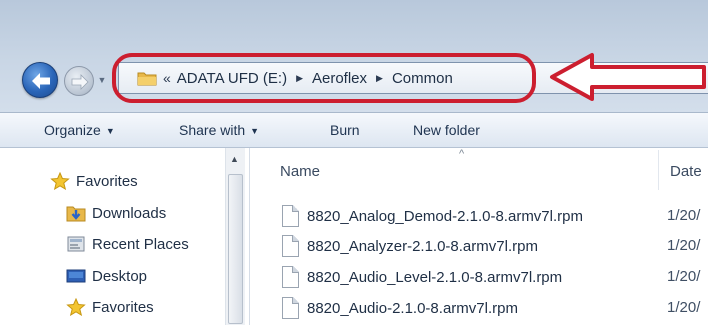 Image resolution: width=708 pixels, height=325 pixels. What do you see at coordinates (140, 244) in the screenshot?
I see `nav-item-label: Recent Places` at bounding box center [140, 244].